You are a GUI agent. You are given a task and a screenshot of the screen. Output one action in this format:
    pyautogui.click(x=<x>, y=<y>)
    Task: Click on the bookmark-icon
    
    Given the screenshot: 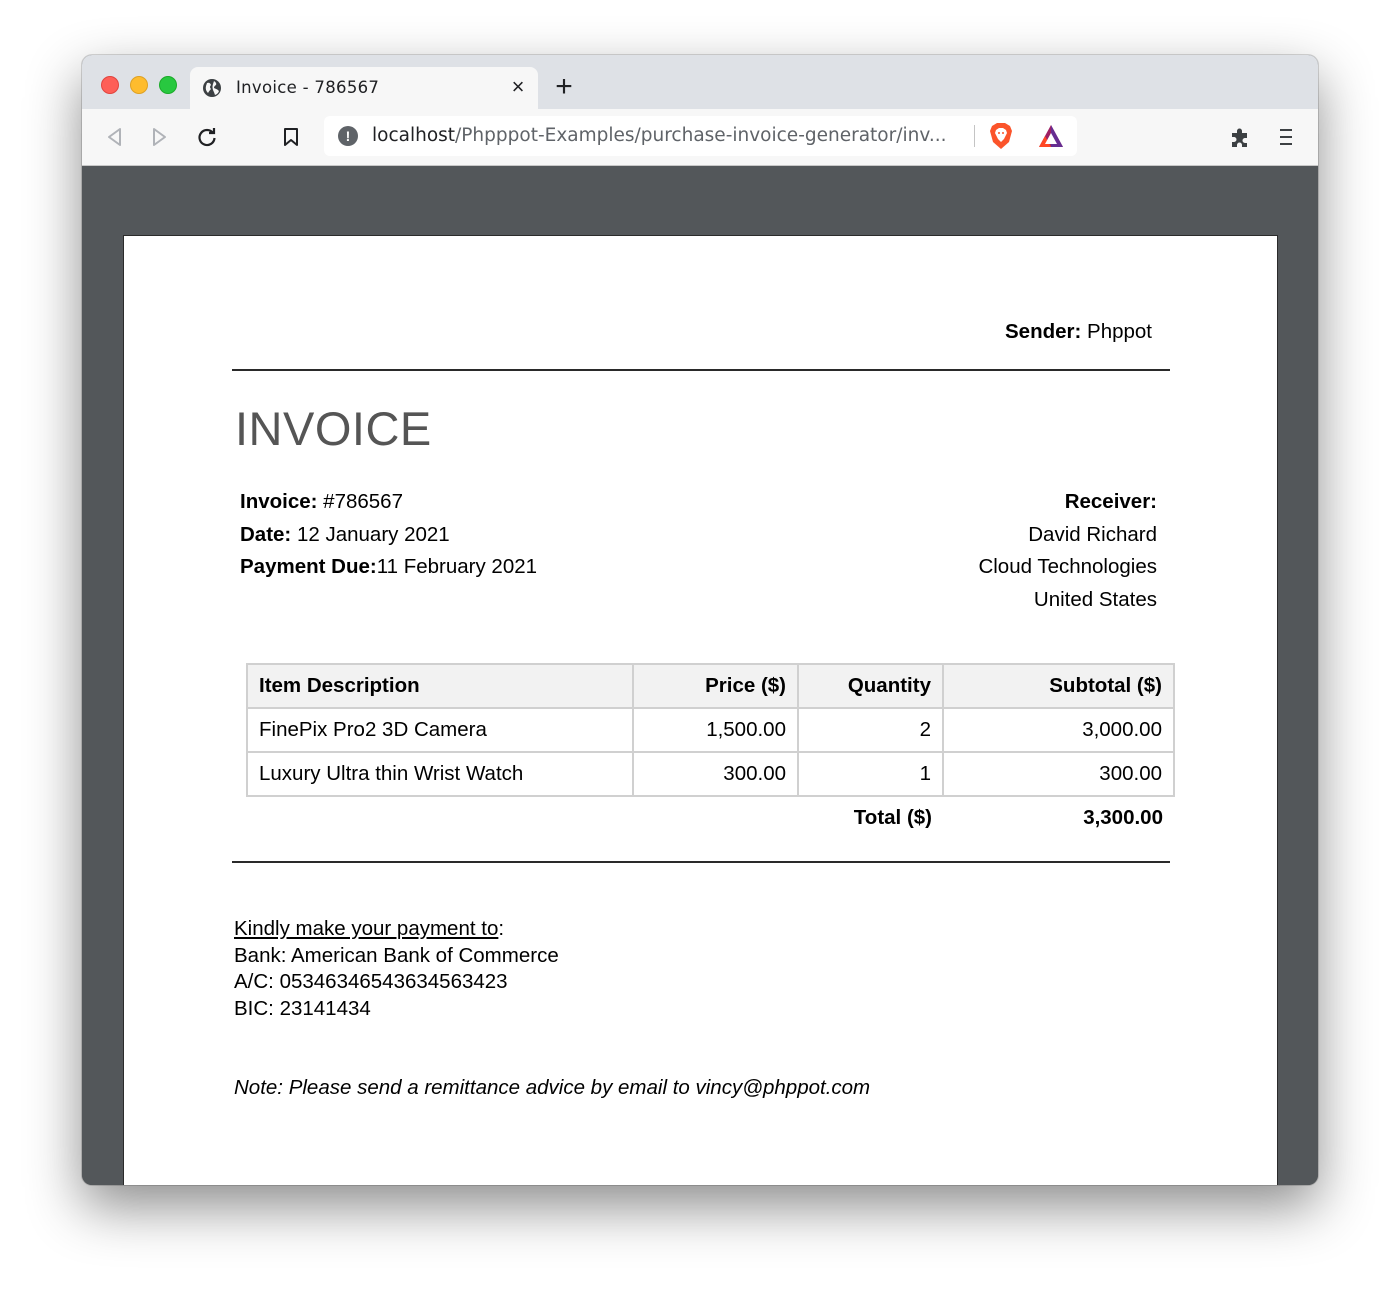 What is the action you would take?
    pyautogui.click(x=291, y=137)
    